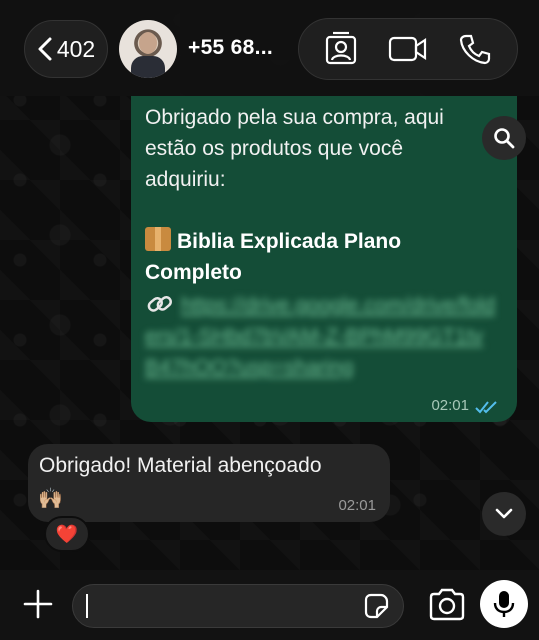 The height and width of the screenshot is (640, 539). I want to click on contact-card-icon, so click(340, 48).